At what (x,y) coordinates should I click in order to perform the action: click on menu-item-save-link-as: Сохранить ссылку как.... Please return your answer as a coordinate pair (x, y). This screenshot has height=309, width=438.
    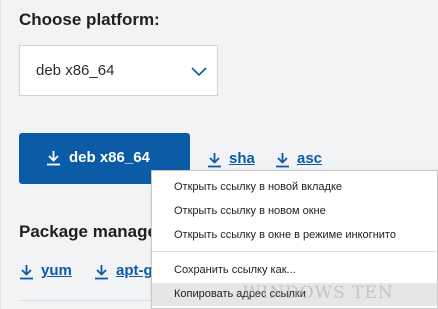
    Looking at the image, I should click on (294, 270).